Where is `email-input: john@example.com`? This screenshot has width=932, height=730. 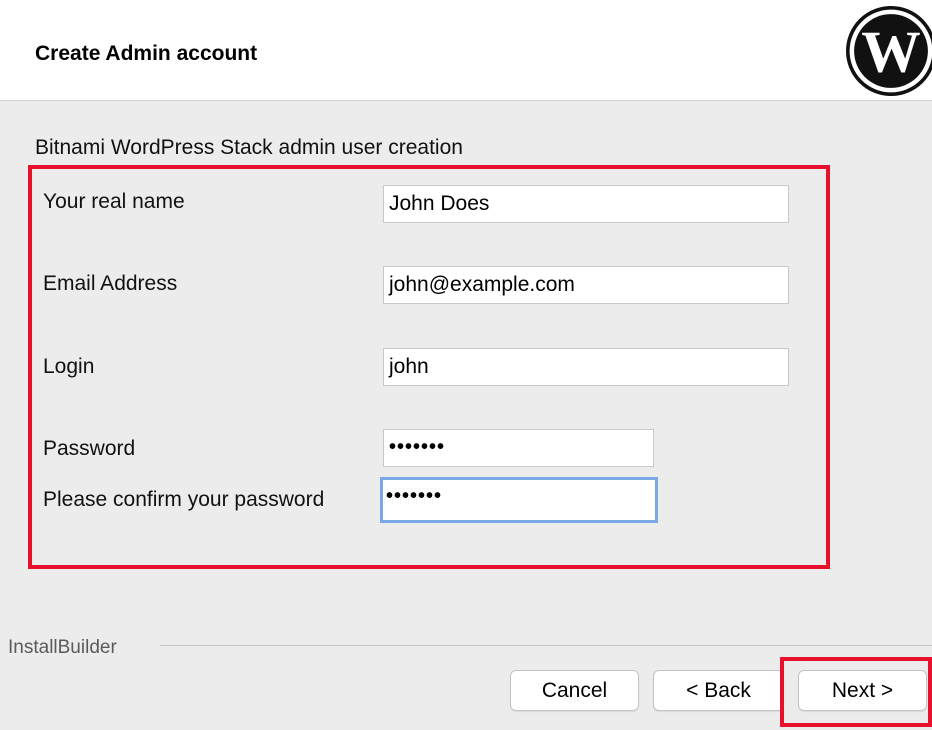
email-input: john@example.com is located at coordinates (586, 285).